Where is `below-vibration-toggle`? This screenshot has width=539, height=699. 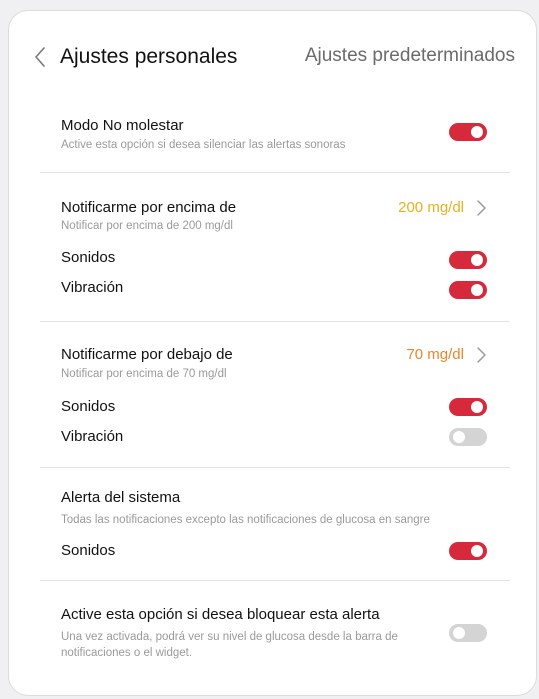 below-vibration-toggle is located at coordinates (468, 437).